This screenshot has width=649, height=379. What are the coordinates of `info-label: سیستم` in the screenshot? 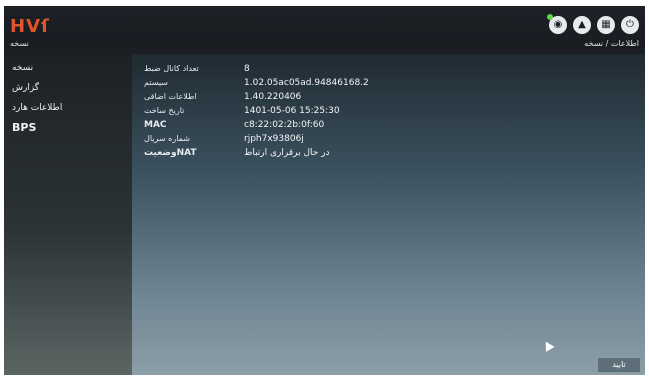 It's located at (156, 82).